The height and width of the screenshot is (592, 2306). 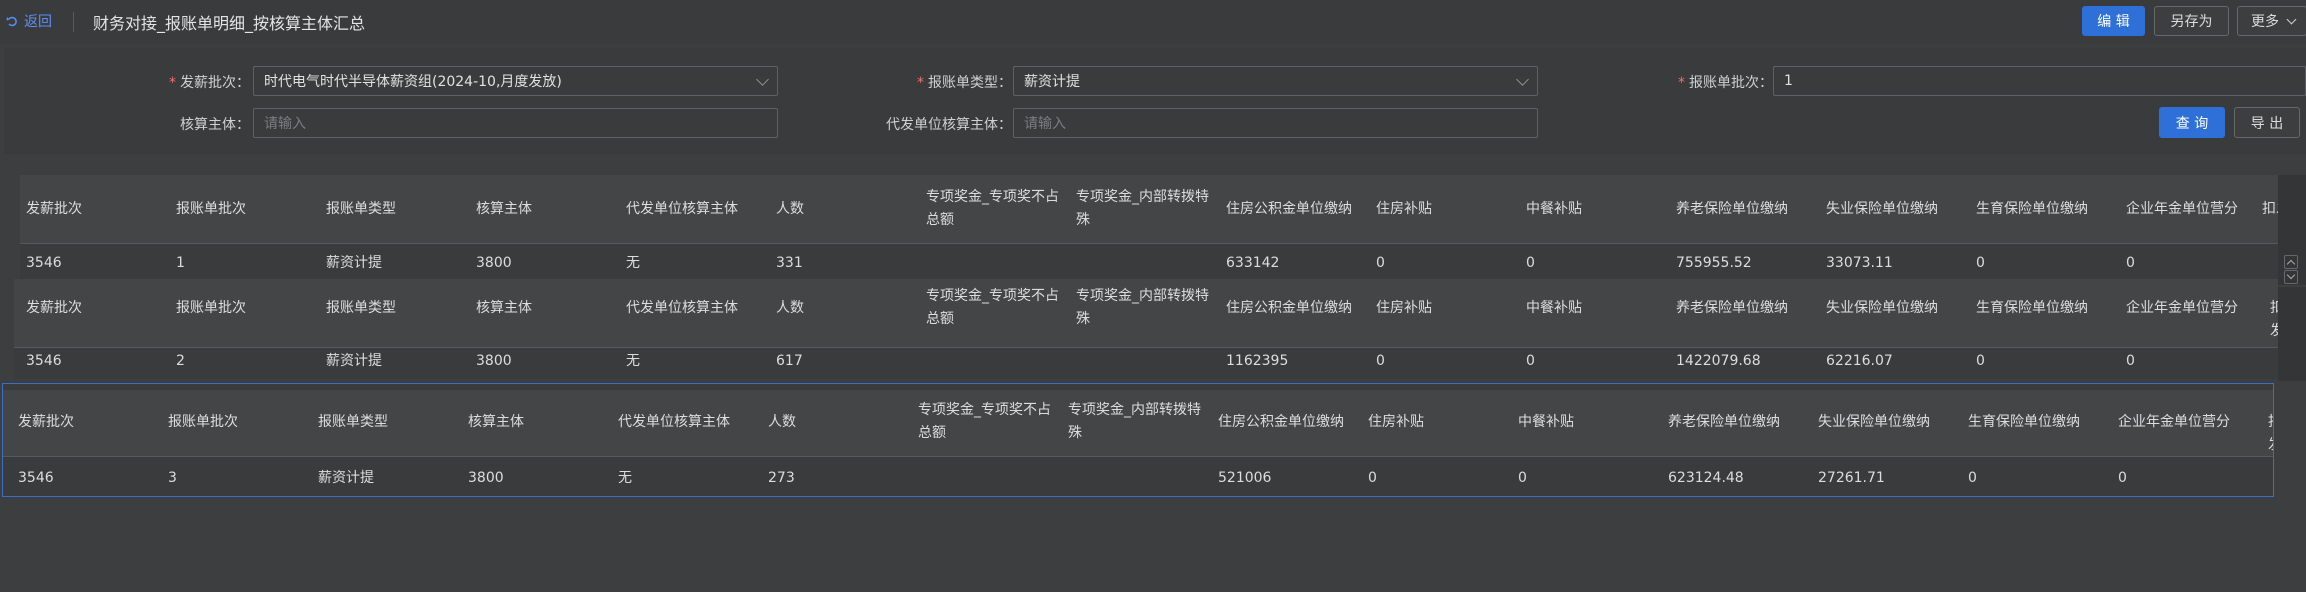 What do you see at coordinates (1554, 308) in the screenshot?
I see `header-cell: 中餐补贴` at bounding box center [1554, 308].